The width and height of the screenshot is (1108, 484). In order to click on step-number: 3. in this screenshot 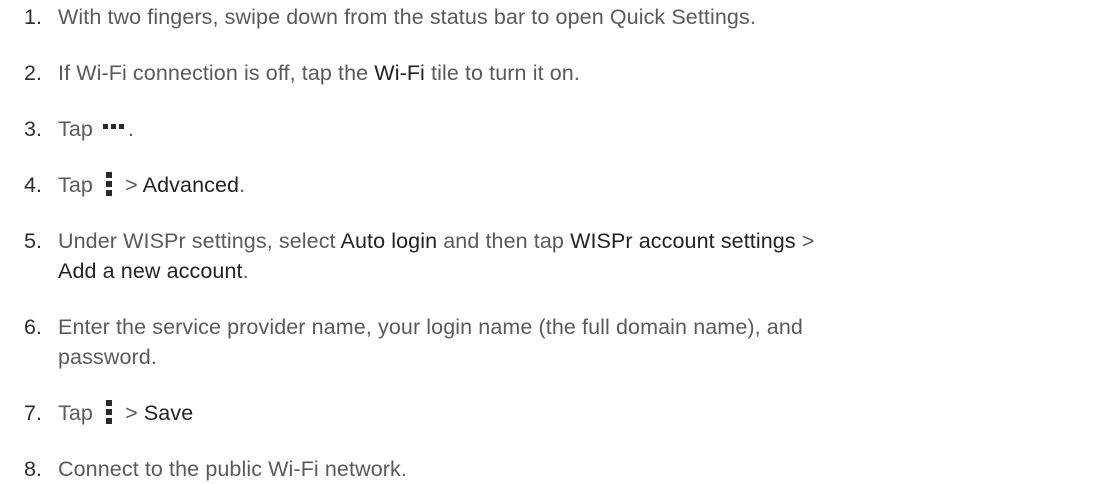, I will do `click(33, 129)`.